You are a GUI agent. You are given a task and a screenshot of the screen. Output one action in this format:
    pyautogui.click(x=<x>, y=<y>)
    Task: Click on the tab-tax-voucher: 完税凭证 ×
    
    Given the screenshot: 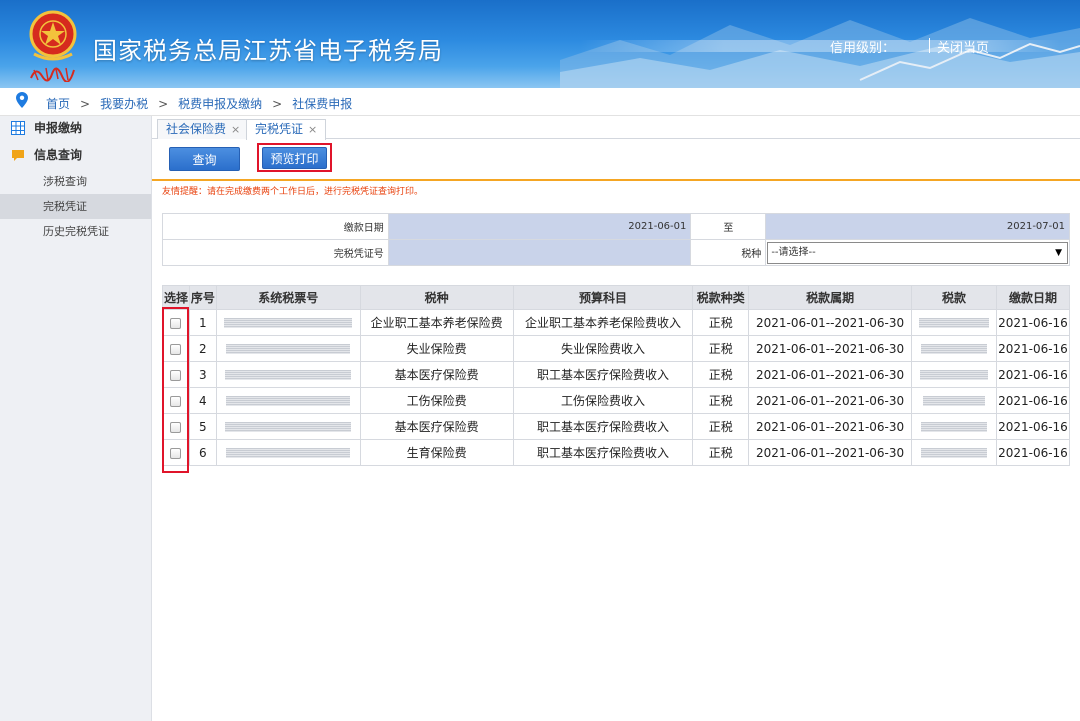 What is the action you would take?
    pyautogui.click(x=286, y=129)
    